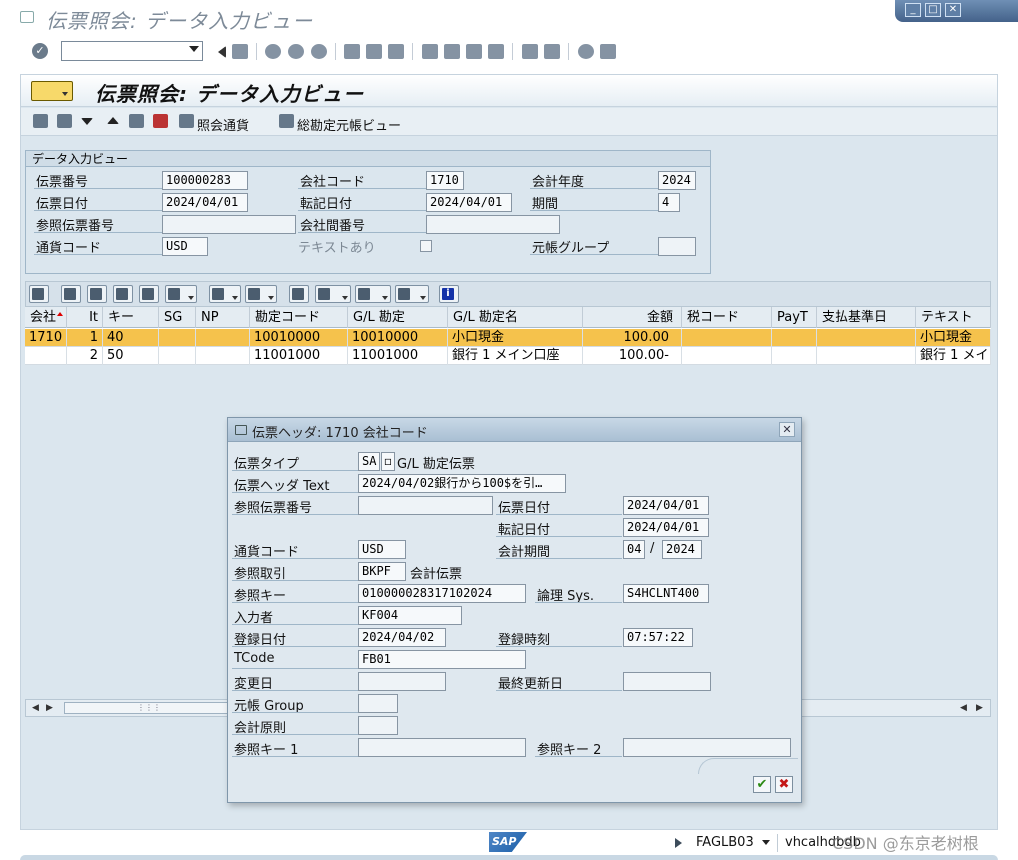 Image resolution: width=1018 pixels, height=860 pixels. I want to click on cancel-icon, so click(319, 51).